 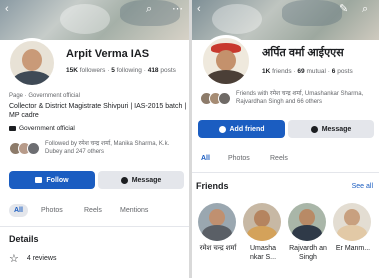 I want to click on friend-card: Rajvardh an Singh, so click(x=308, y=240).